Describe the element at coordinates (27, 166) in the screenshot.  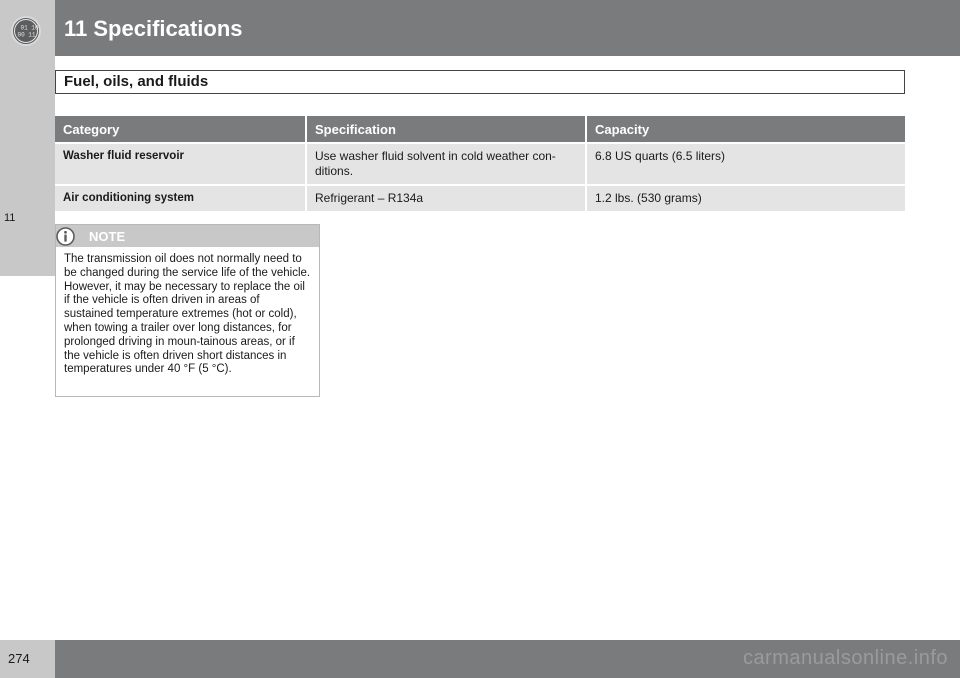
I see `chapter-side-tab` at that location.